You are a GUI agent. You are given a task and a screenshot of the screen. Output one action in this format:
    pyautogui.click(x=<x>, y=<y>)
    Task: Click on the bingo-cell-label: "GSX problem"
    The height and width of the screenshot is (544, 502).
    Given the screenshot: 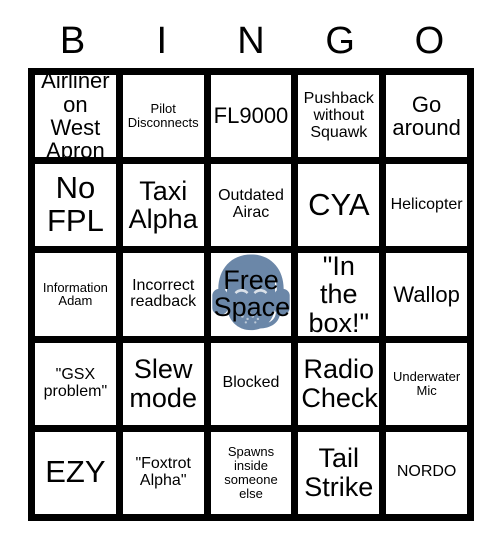 What is the action you would take?
    pyautogui.click(x=75, y=382)
    